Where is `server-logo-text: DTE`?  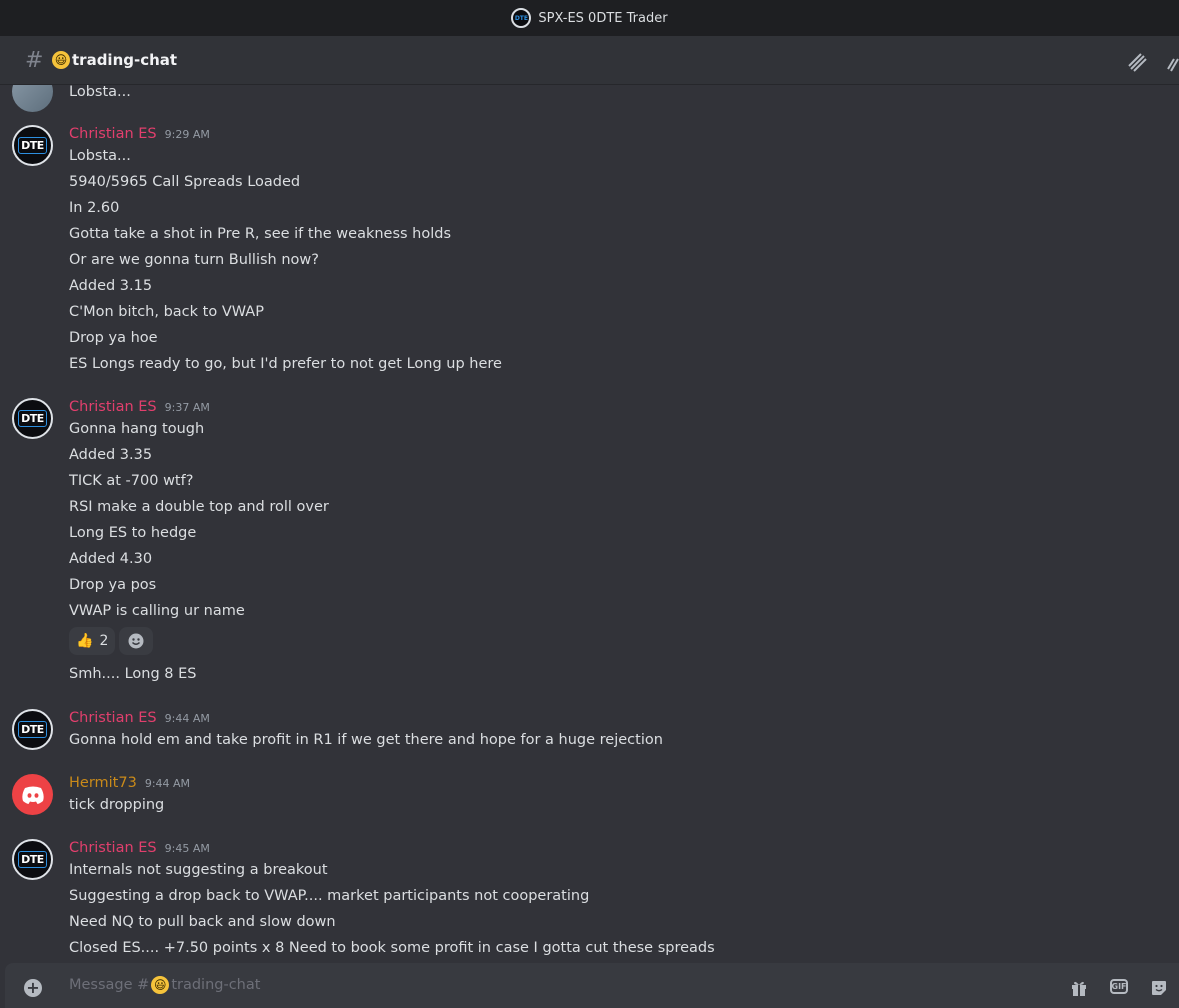 server-logo-text: DTE is located at coordinates (521, 18).